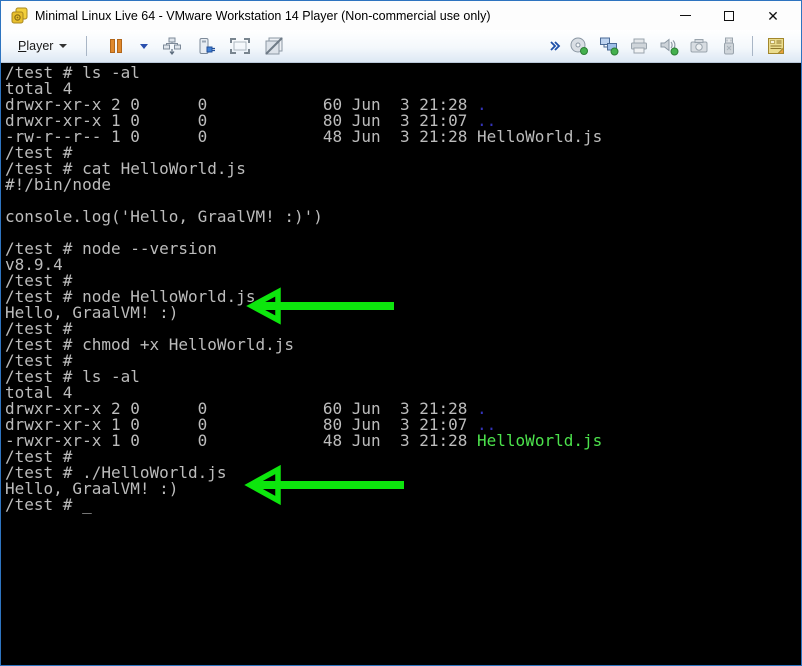 Image resolution: width=802 pixels, height=666 pixels. Describe the element at coordinates (34, 264) in the screenshot. I see `terminal-line: v8.9.4` at that location.